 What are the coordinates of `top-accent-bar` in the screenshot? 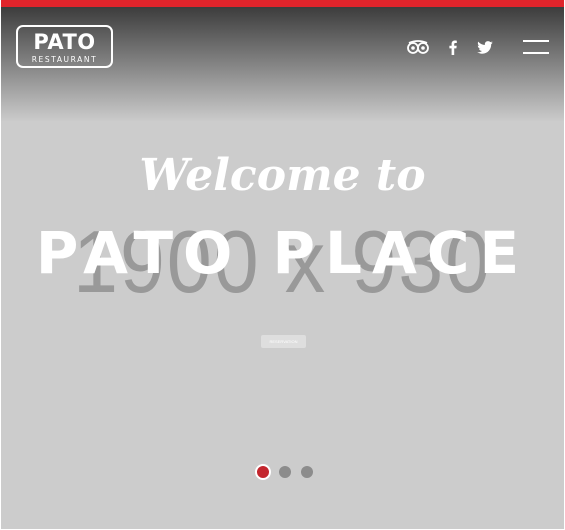 It's located at (282, 3).